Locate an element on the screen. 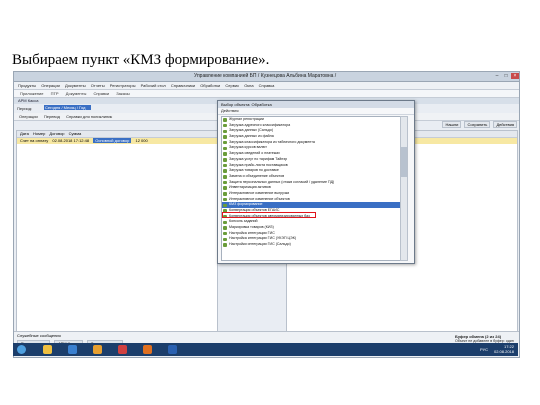 The image size is (540, 405). column-header: Дата is located at coordinates (24, 133).